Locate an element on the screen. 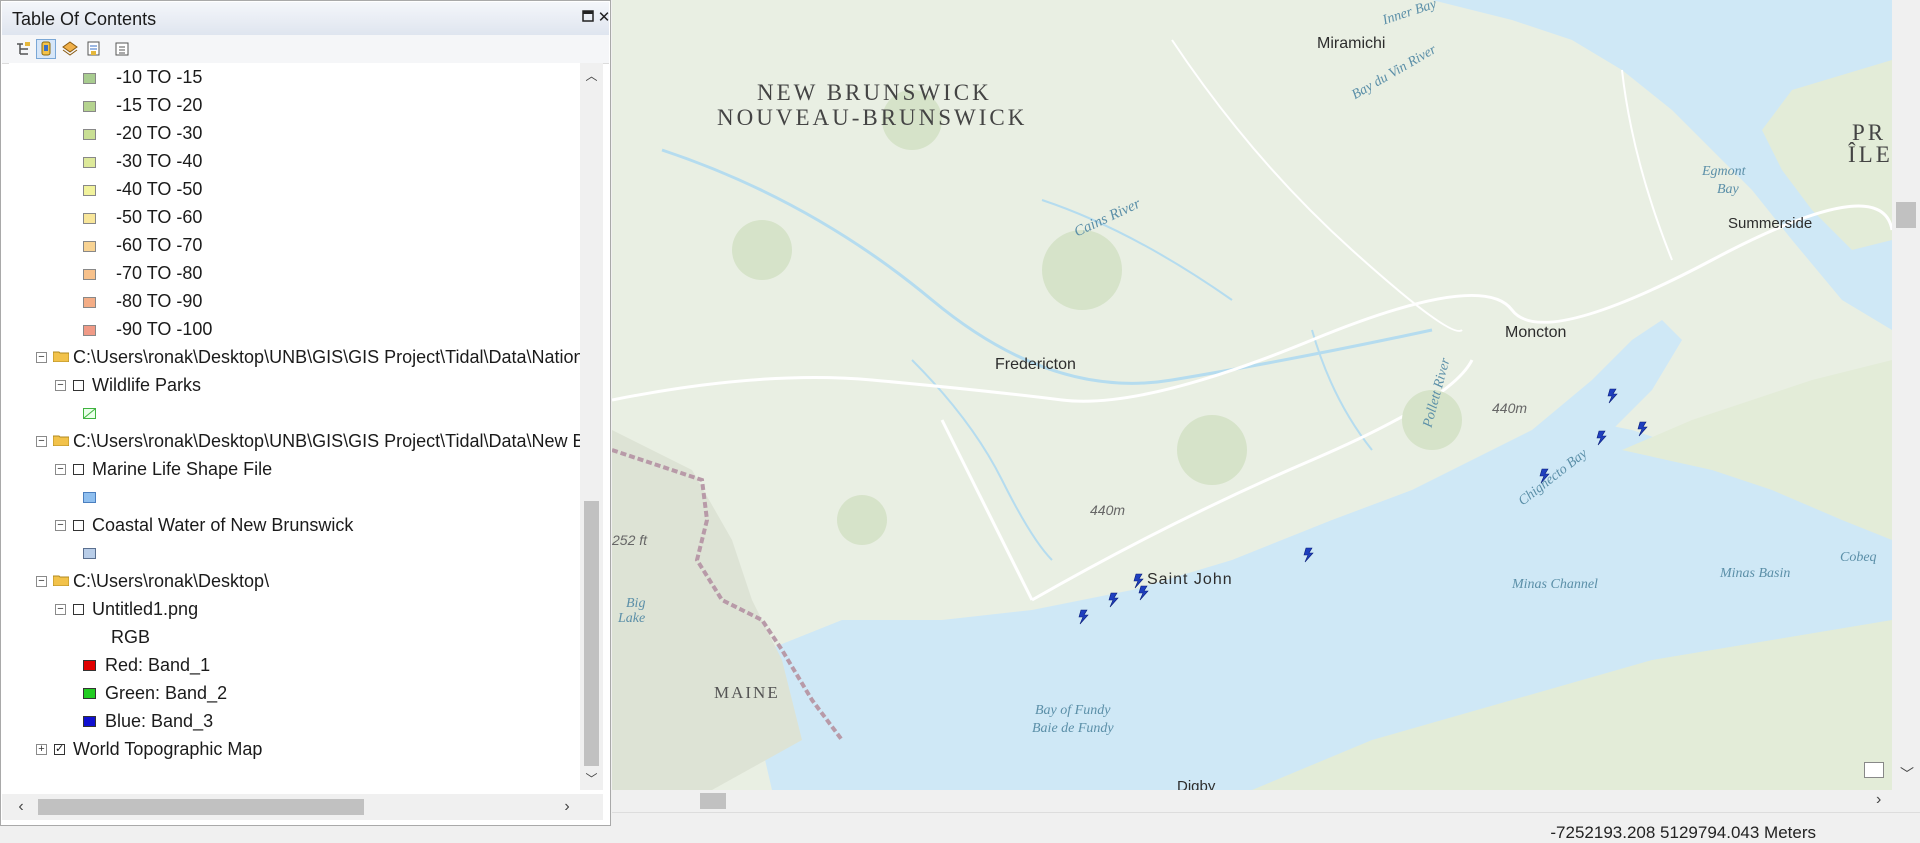  map-horizontal-scrollbar: › is located at coordinates (1266, 801).